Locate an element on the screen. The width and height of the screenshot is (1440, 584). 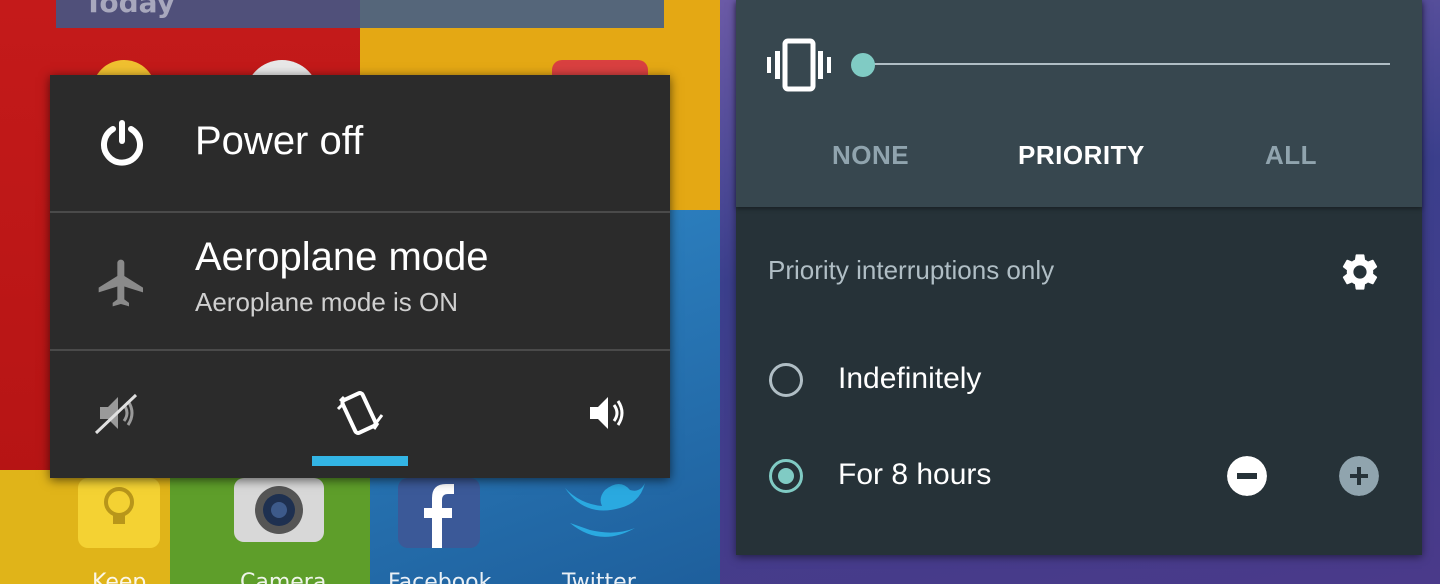
twitter-app-icon is located at coordinates (605, 513).